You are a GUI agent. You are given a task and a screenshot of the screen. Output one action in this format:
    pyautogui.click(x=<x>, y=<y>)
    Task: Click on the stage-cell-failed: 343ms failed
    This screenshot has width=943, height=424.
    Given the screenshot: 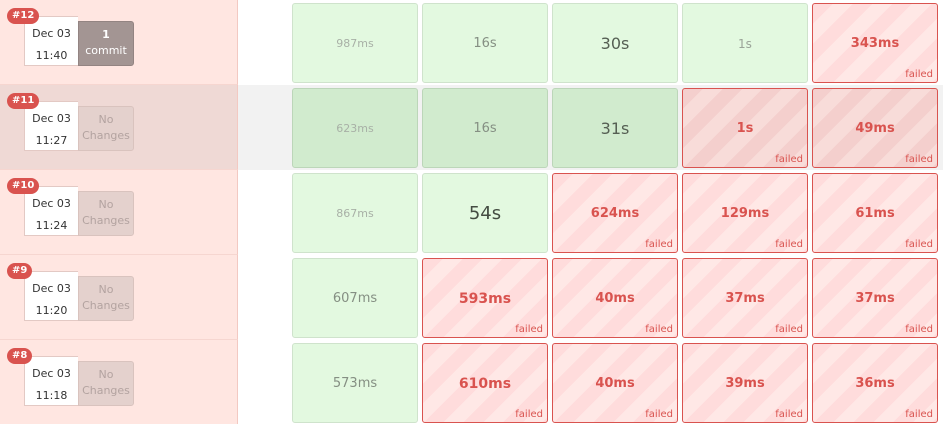 What is the action you would take?
    pyautogui.click(x=875, y=43)
    